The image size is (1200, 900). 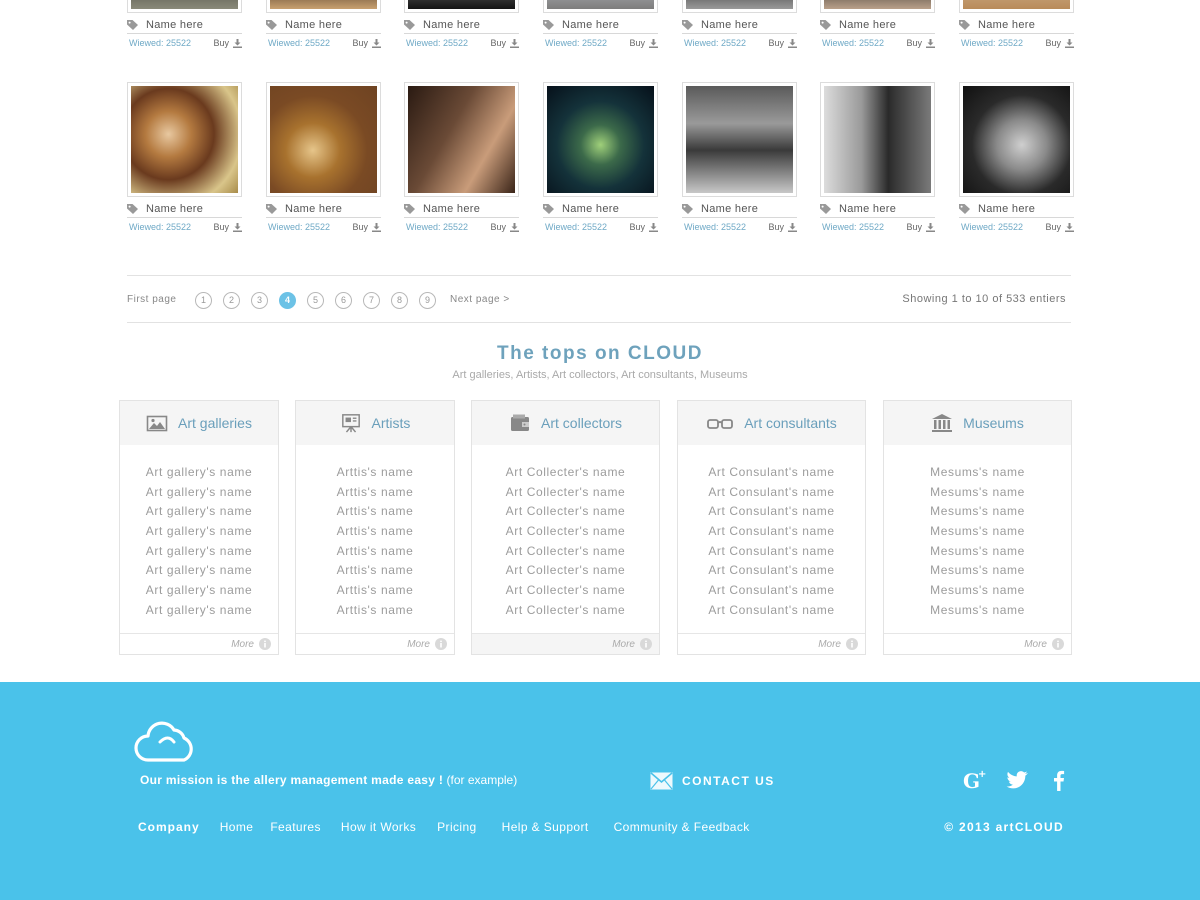 What do you see at coordinates (427, 300) in the screenshot?
I see `page-9: 9` at bounding box center [427, 300].